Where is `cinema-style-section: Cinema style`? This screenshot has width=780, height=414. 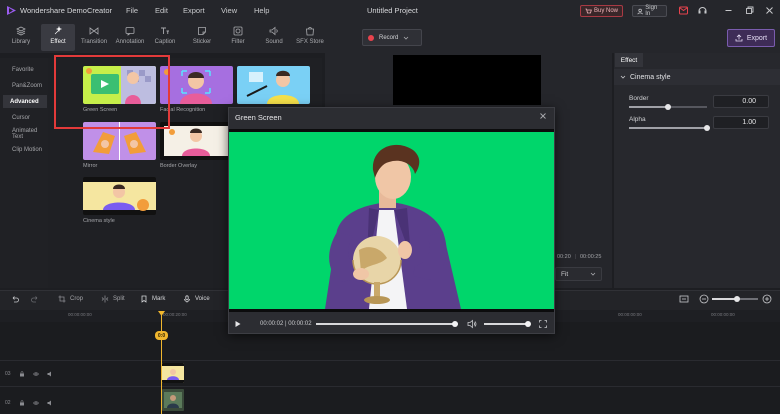 cinema-style-section: Cinema style is located at coordinates (697, 77).